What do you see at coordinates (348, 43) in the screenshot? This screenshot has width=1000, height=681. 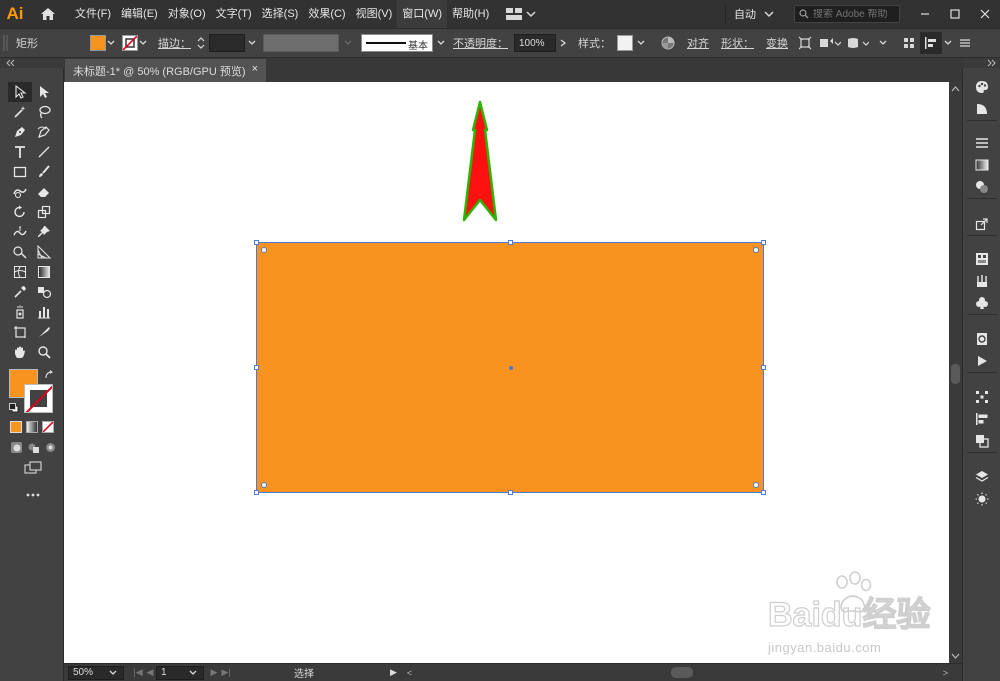 I see `variable-width-dropdown` at bounding box center [348, 43].